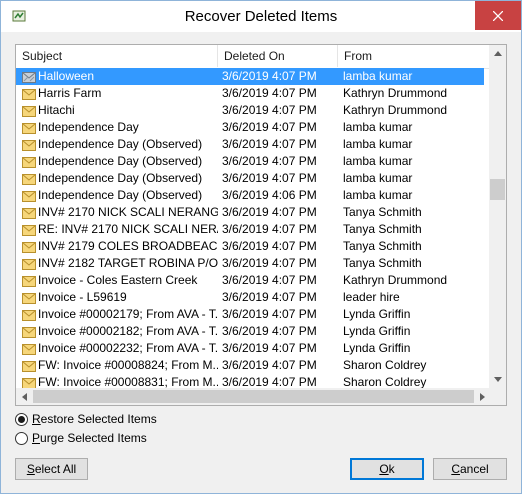 Image resolution: width=522 pixels, height=494 pixels. I want to click on close-button, so click(498, 15).